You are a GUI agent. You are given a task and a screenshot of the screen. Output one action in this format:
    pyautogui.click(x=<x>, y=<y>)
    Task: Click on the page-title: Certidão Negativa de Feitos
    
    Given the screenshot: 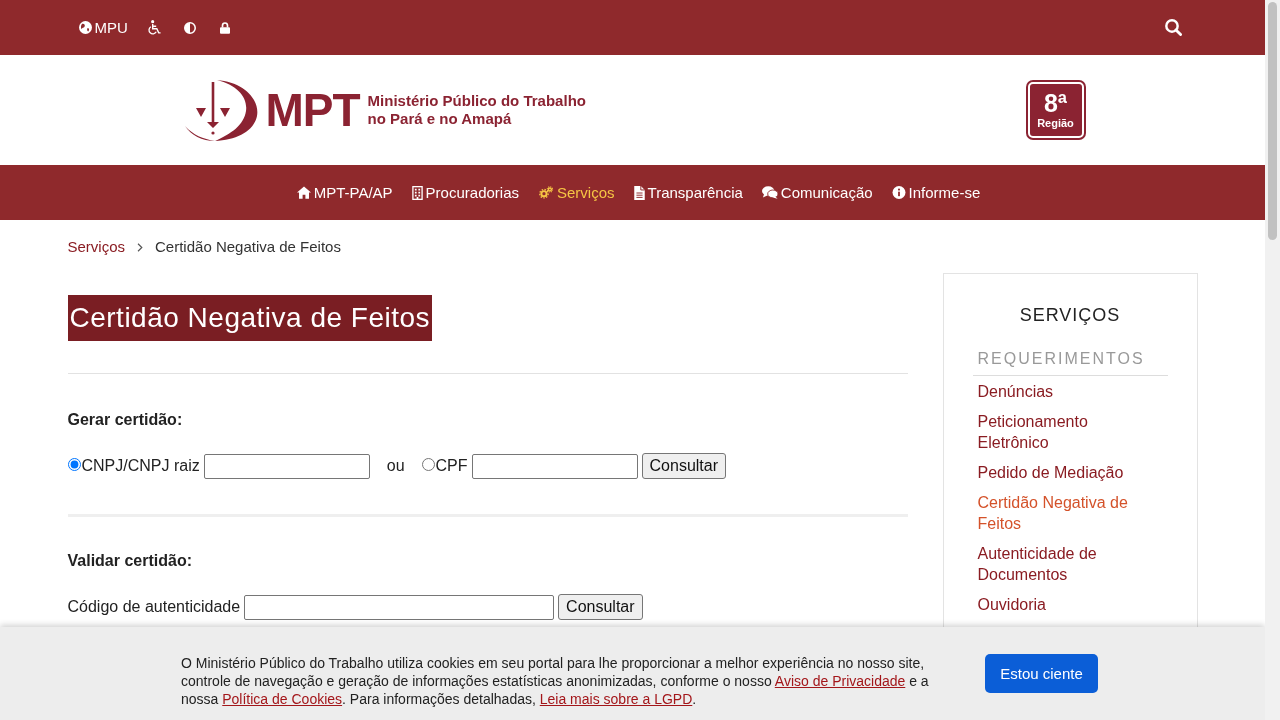 What is the action you would take?
    pyautogui.click(x=250, y=318)
    